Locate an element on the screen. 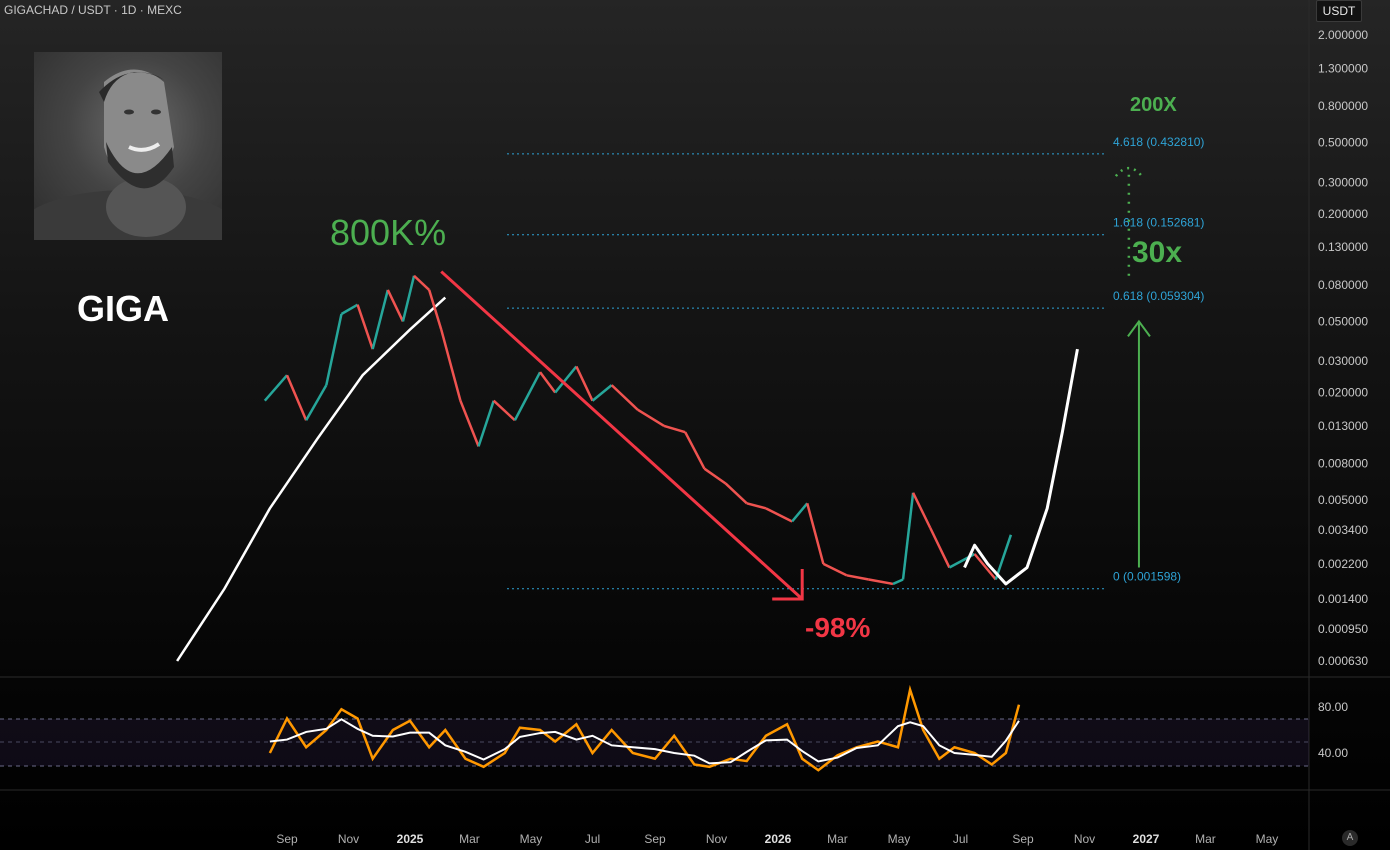 The image size is (1390, 850). price-tick-label: 0.008000 is located at coordinates (1343, 464).